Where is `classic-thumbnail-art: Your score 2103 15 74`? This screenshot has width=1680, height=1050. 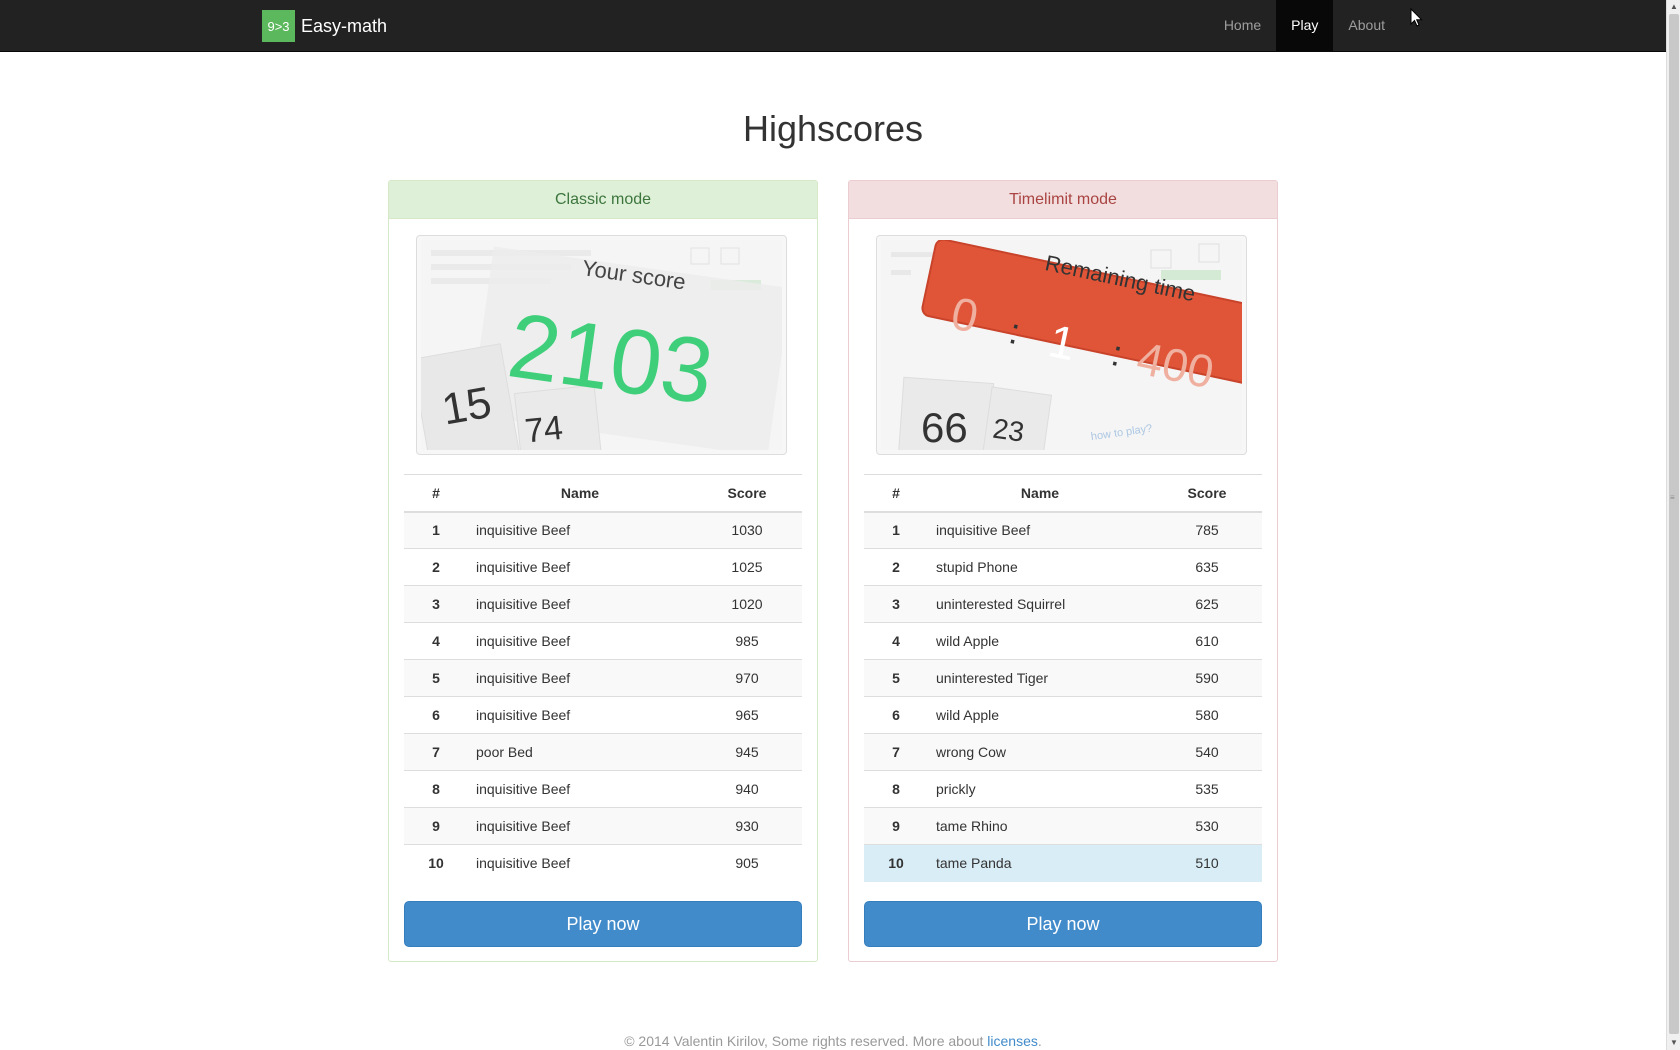
classic-thumbnail-art: Your score 2103 15 74 is located at coordinates (601, 345).